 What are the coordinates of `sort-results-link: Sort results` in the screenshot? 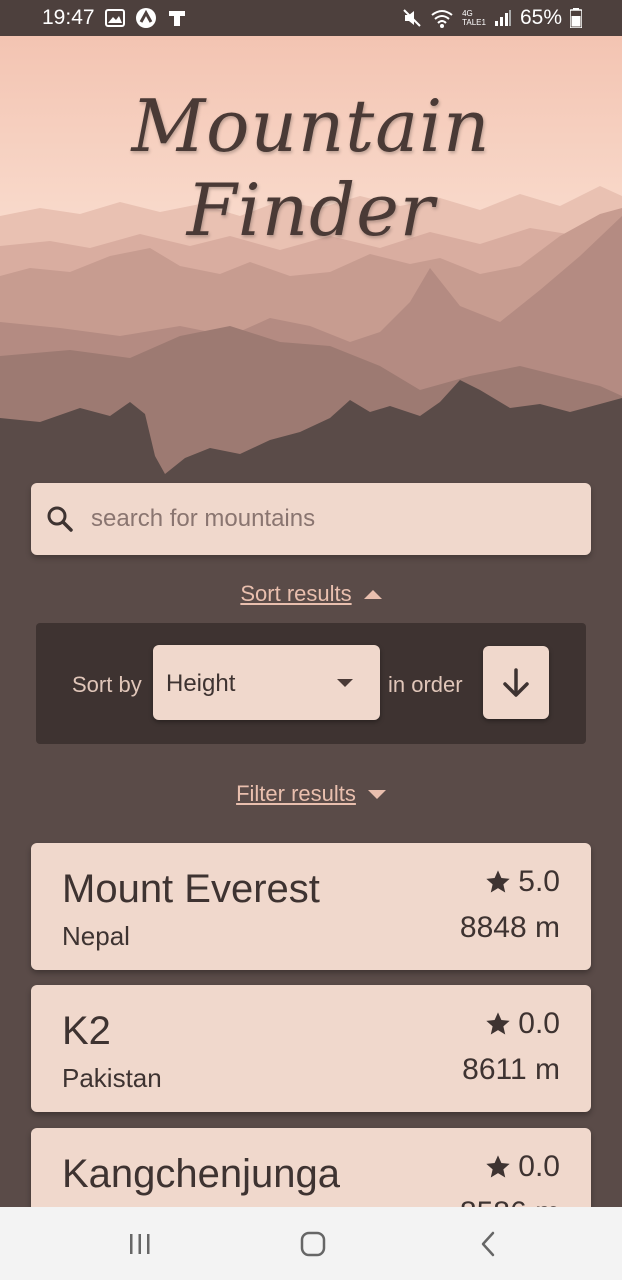 It's located at (295, 594).